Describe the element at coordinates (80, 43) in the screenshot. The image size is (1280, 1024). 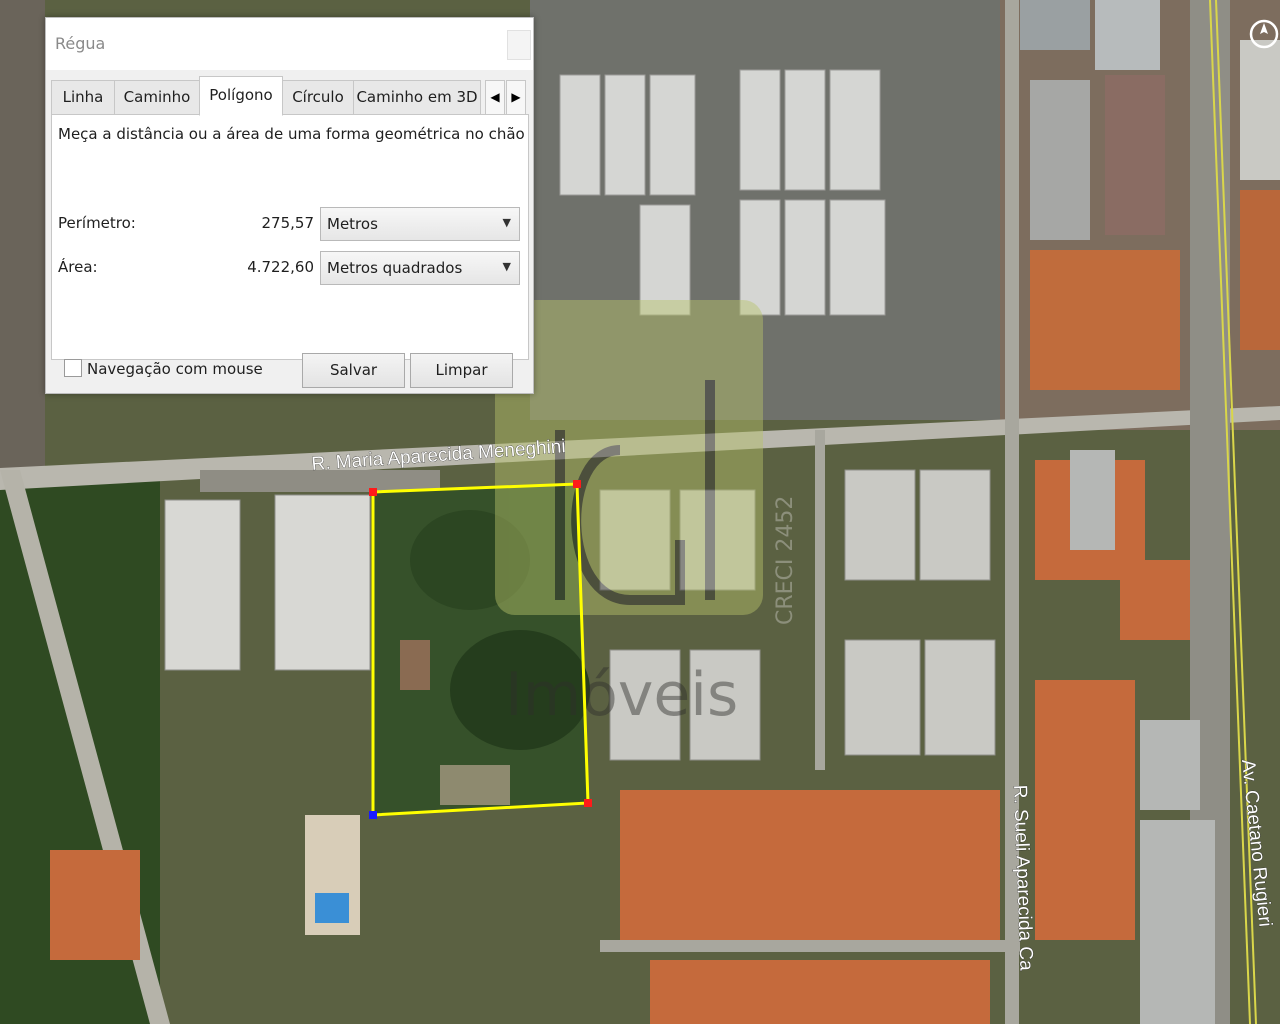
I see `dialog-title: Régua` at that location.